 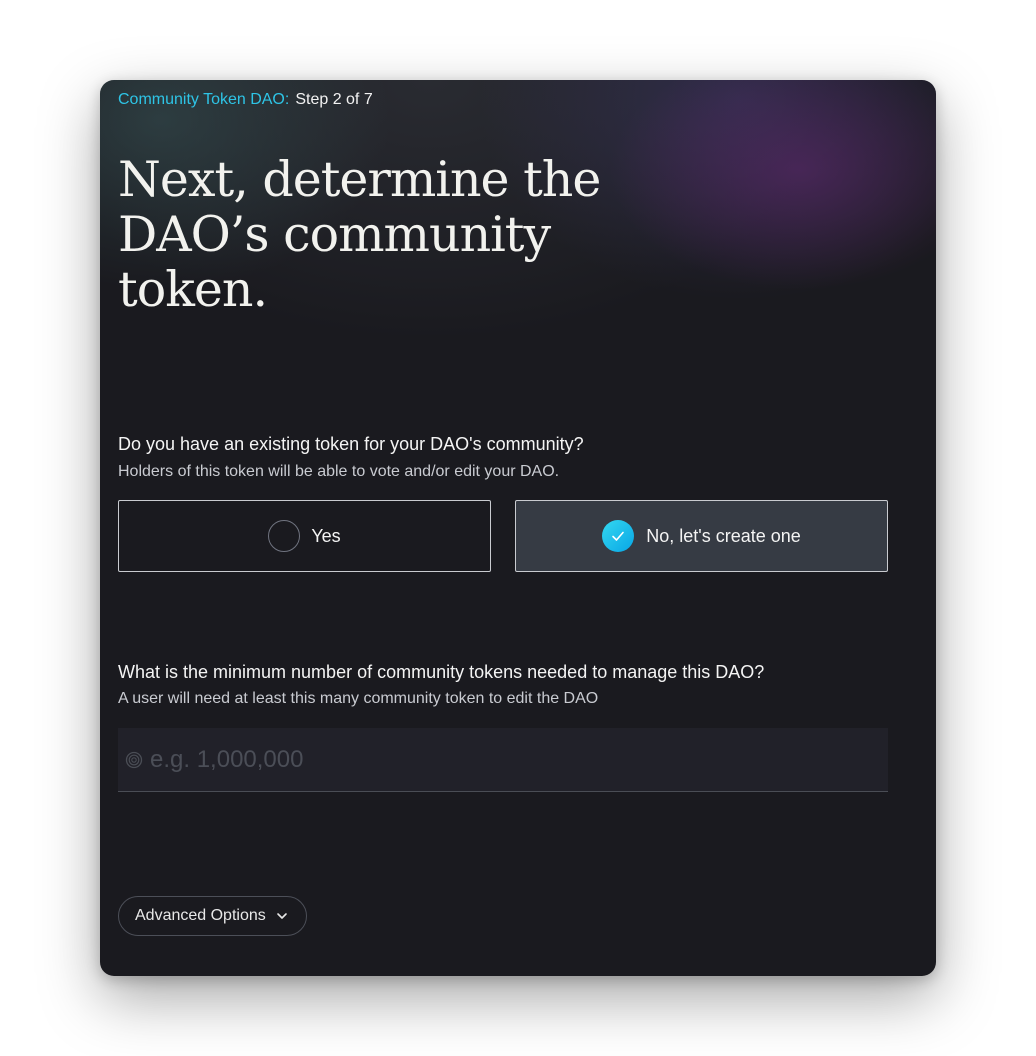 I want to click on option-create-token-button: No, let's create one, so click(x=701, y=536).